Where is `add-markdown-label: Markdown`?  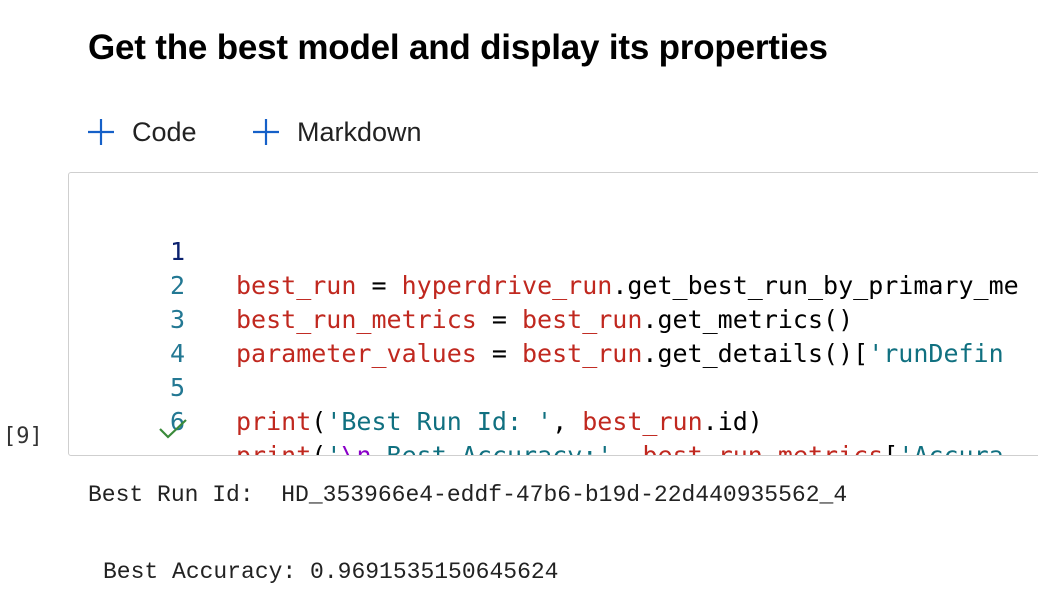 add-markdown-label: Markdown is located at coordinates (359, 131).